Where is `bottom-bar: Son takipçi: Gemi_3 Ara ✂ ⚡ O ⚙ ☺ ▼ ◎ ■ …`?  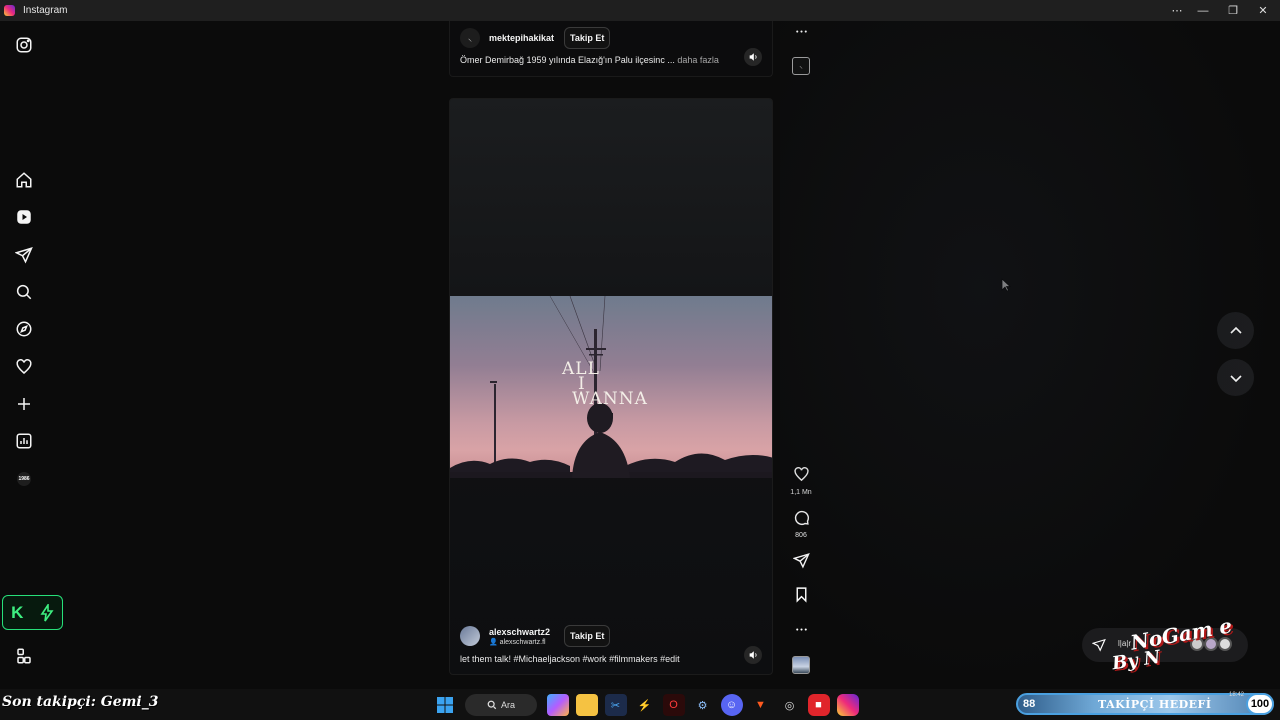 bottom-bar: Son takipçi: Gemi_3 Ara ✂ ⚡ O ⚙ ☺ ▼ ◎ ■ … is located at coordinates (640, 704).